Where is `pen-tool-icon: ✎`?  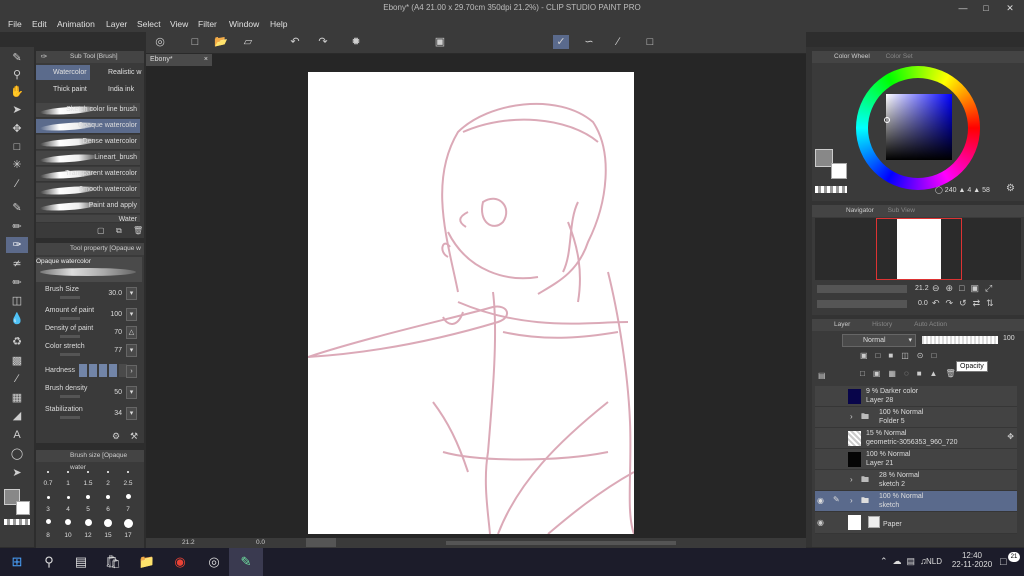
pen-tool-icon: ✎ is located at coordinates (17, 208).